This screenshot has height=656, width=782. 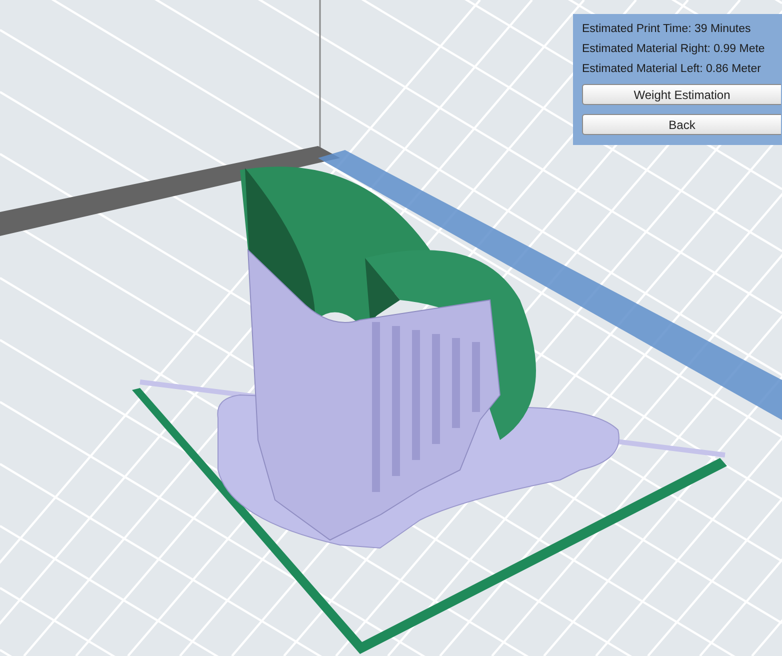 I want to click on weight-estimation-button: Weight Estimation, so click(x=681, y=94).